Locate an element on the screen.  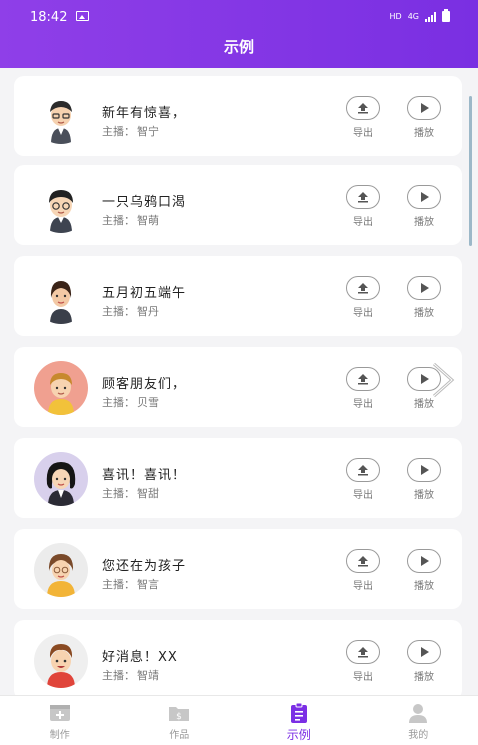
item-host: 主播： 智丹 is located at coordinates (130, 311).